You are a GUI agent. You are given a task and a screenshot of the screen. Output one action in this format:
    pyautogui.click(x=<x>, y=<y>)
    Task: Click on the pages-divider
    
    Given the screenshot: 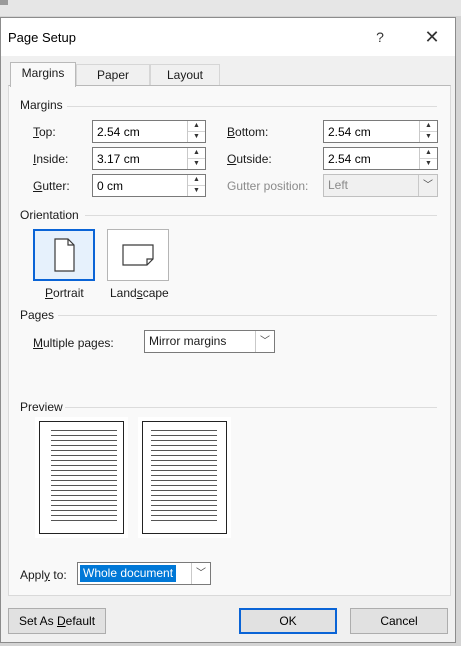 What is the action you would take?
    pyautogui.click(x=247, y=315)
    